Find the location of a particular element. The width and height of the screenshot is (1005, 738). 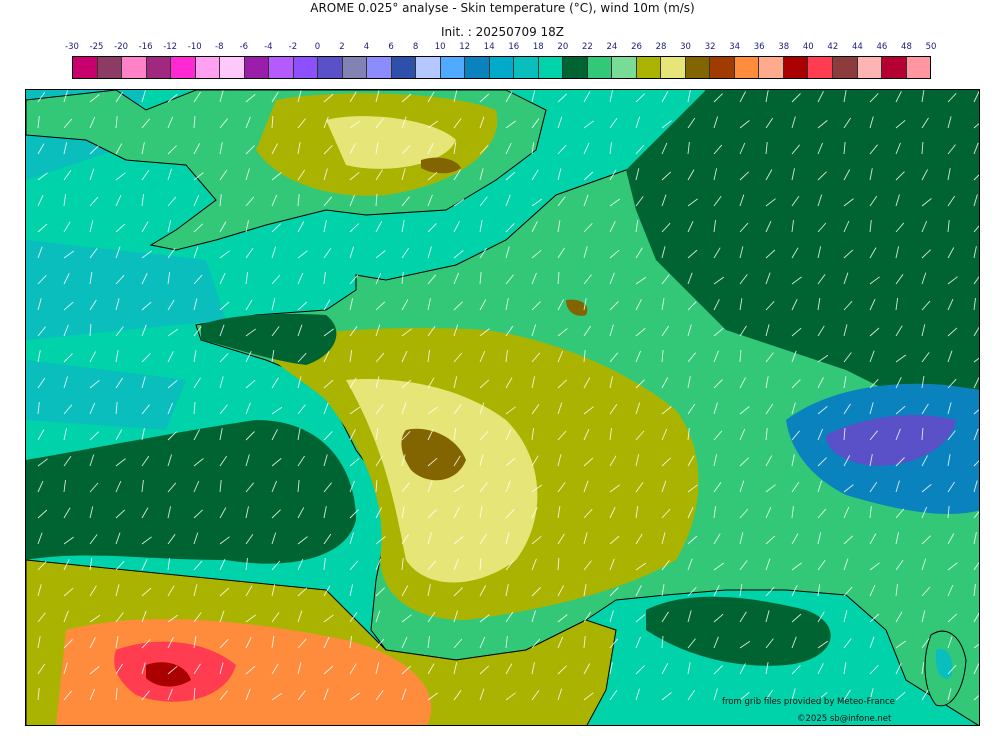

colorbar-tick-label: 32 is located at coordinates (710, 47).